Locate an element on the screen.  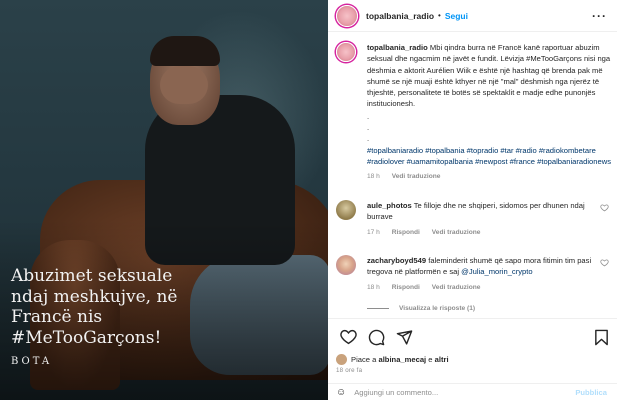
likes-summary: Piace a albina_mecaj e altri is located at coordinates (392, 359).